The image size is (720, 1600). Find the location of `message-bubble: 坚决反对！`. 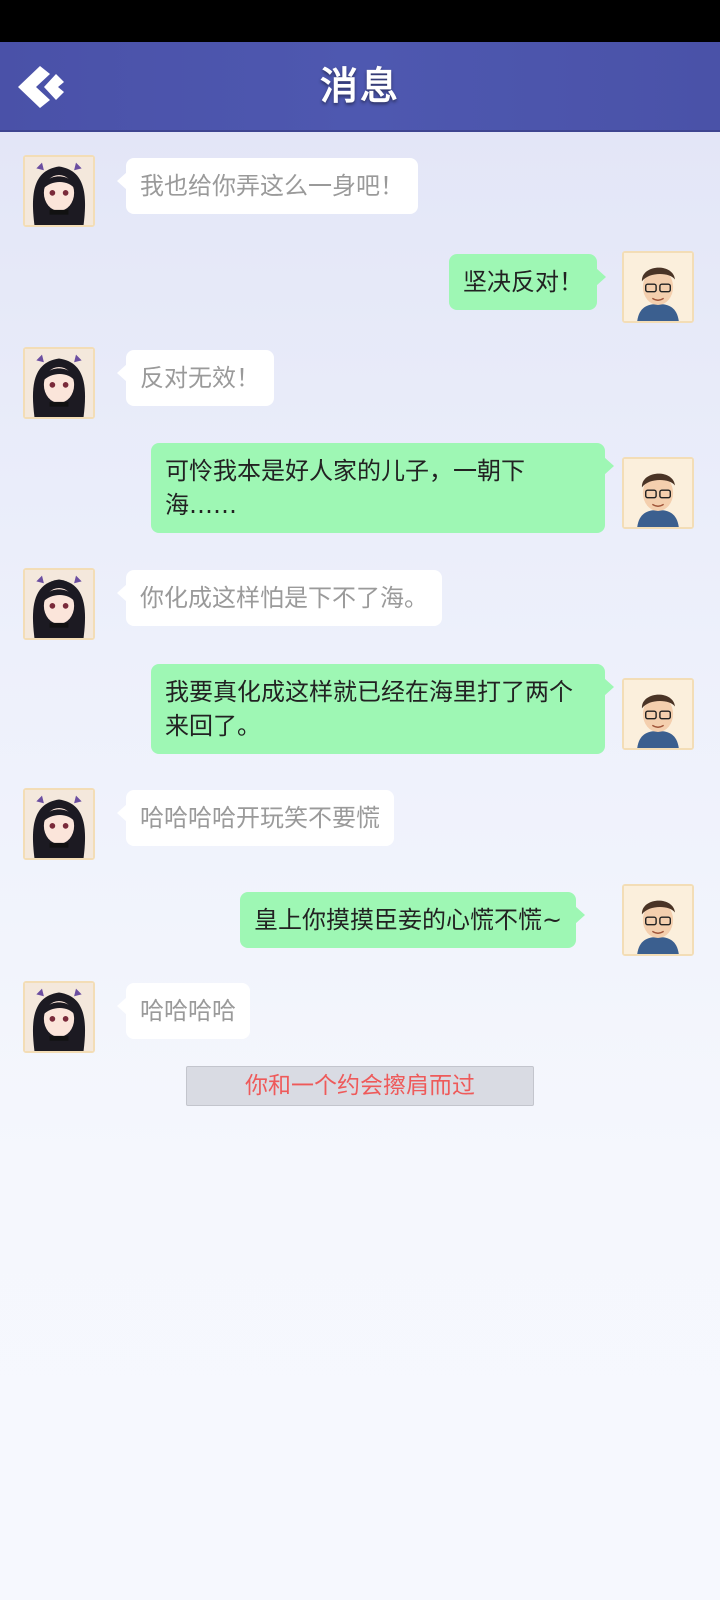

message-bubble: 坚决反对！ is located at coordinates (527, 282).